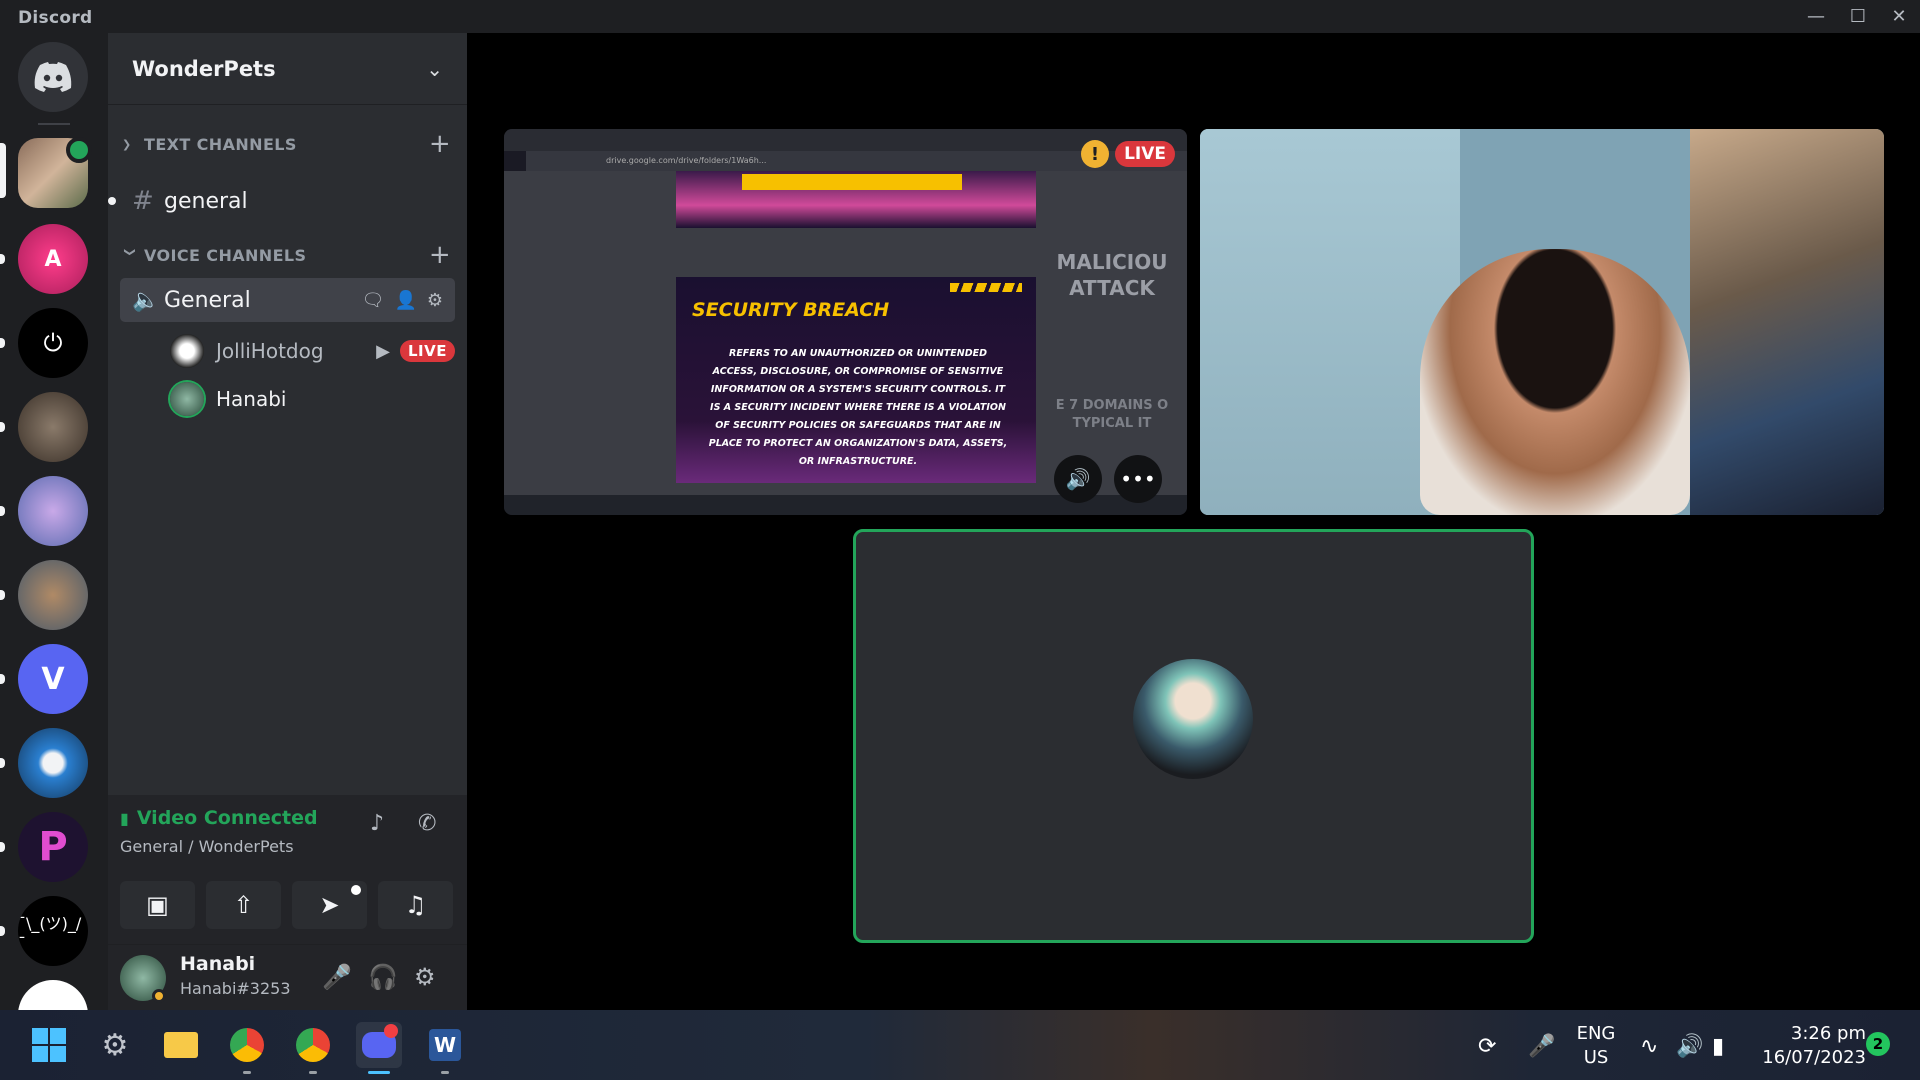  Describe the element at coordinates (181, 1045) in the screenshot. I see `file-explorer-app` at that location.